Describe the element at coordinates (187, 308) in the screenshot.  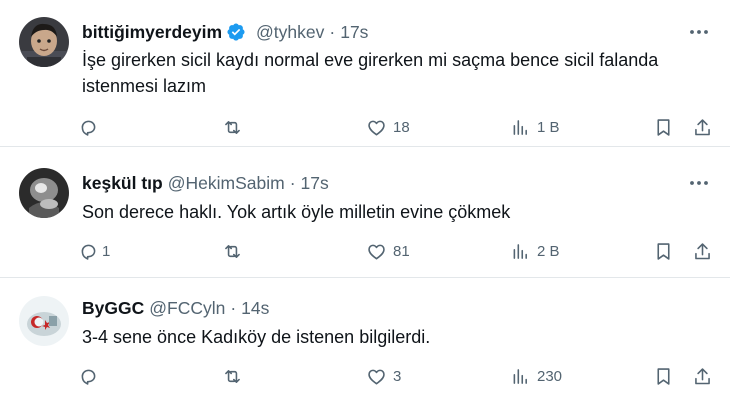
I see `user-handle: @FCCyln` at that location.